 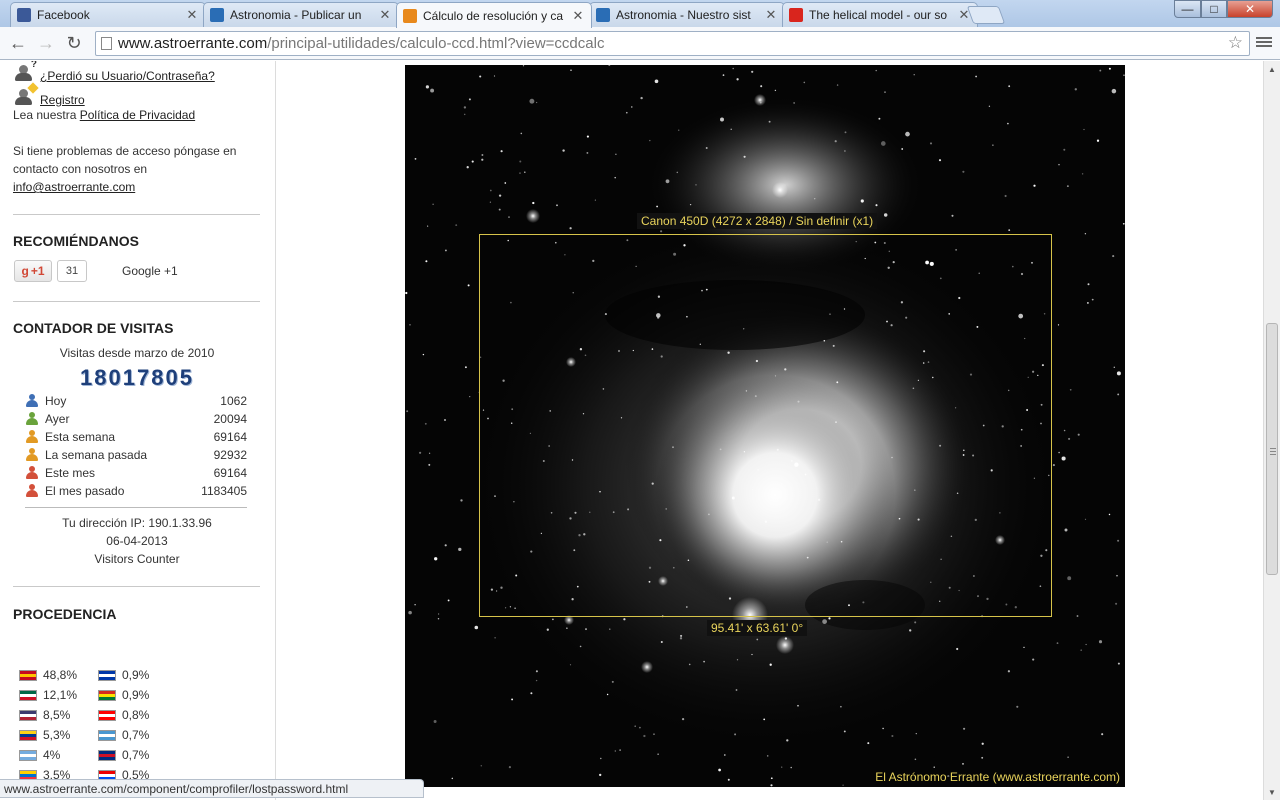 What do you see at coordinates (1272, 69) in the screenshot?
I see `scroll-up-arrow-icon: ▲` at bounding box center [1272, 69].